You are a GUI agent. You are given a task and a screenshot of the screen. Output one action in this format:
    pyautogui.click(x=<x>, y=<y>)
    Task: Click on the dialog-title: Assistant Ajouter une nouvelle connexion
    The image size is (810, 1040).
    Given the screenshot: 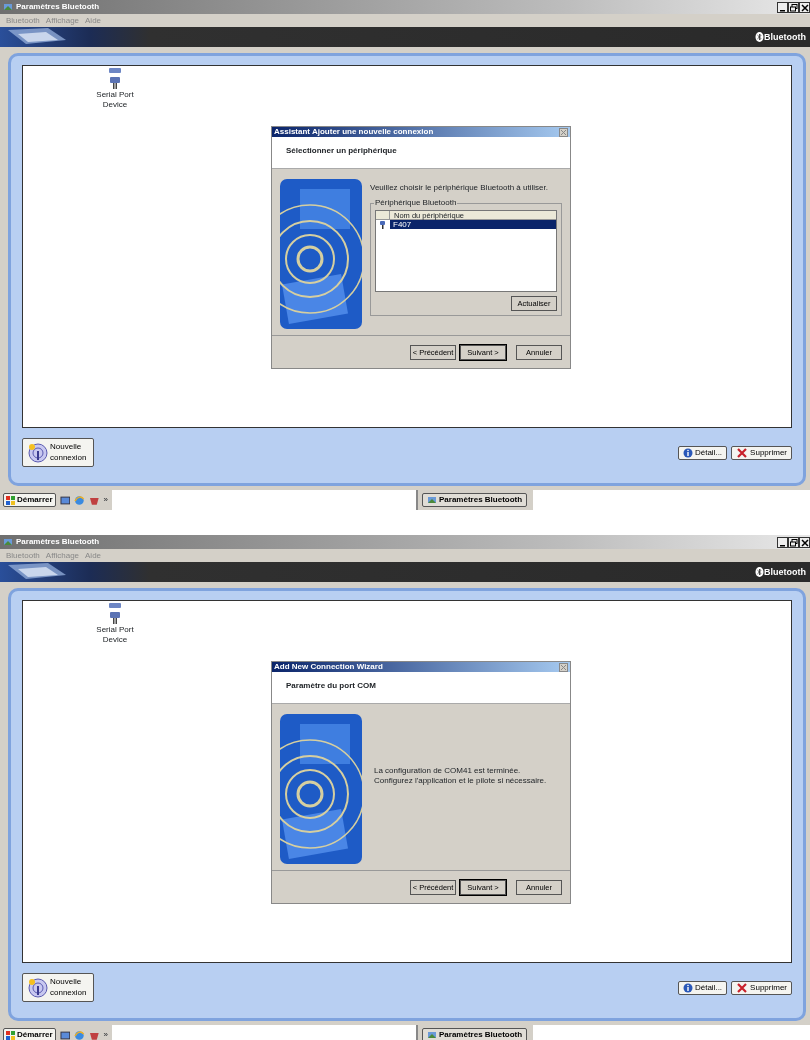 What is the action you would take?
    pyautogui.click(x=354, y=132)
    